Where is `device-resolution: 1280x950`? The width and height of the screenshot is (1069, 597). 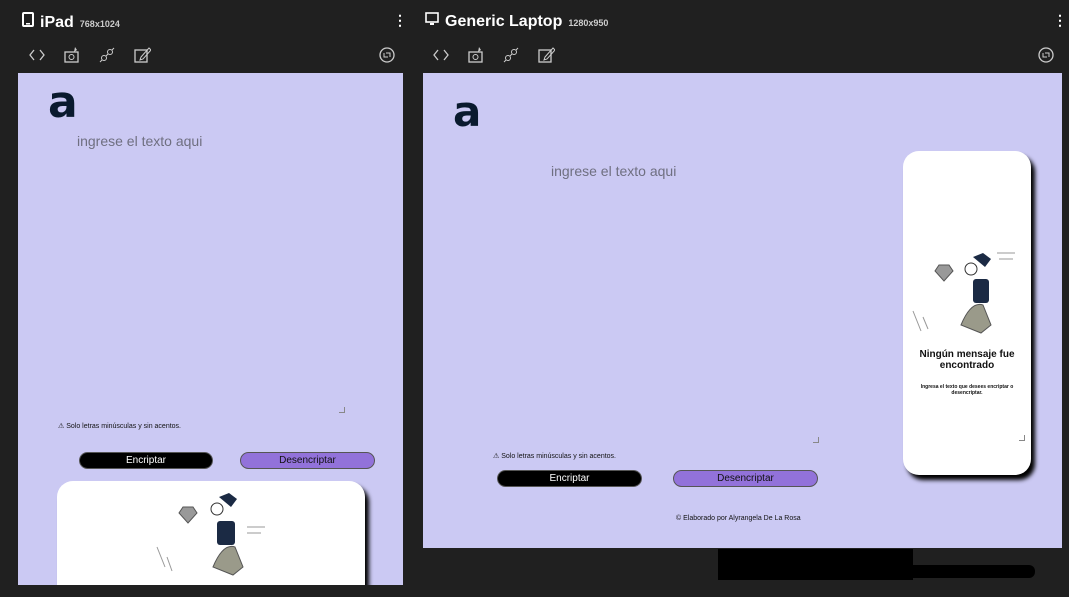 device-resolution: 1280x950 is located at coordinates (588, 23).